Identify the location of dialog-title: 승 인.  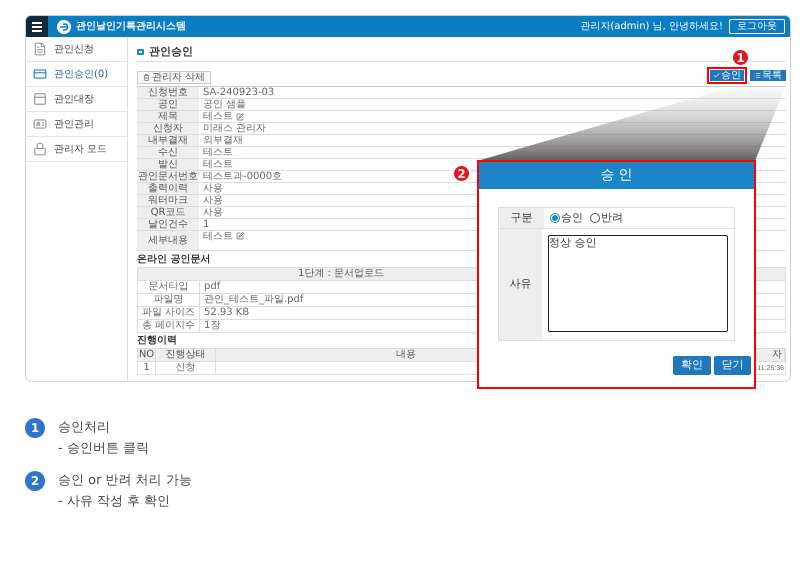
(616, 175).